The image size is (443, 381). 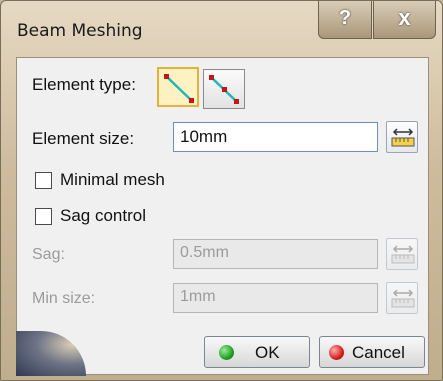 I want to click on min-size-input: 1mm, so click(x=275, y=298).